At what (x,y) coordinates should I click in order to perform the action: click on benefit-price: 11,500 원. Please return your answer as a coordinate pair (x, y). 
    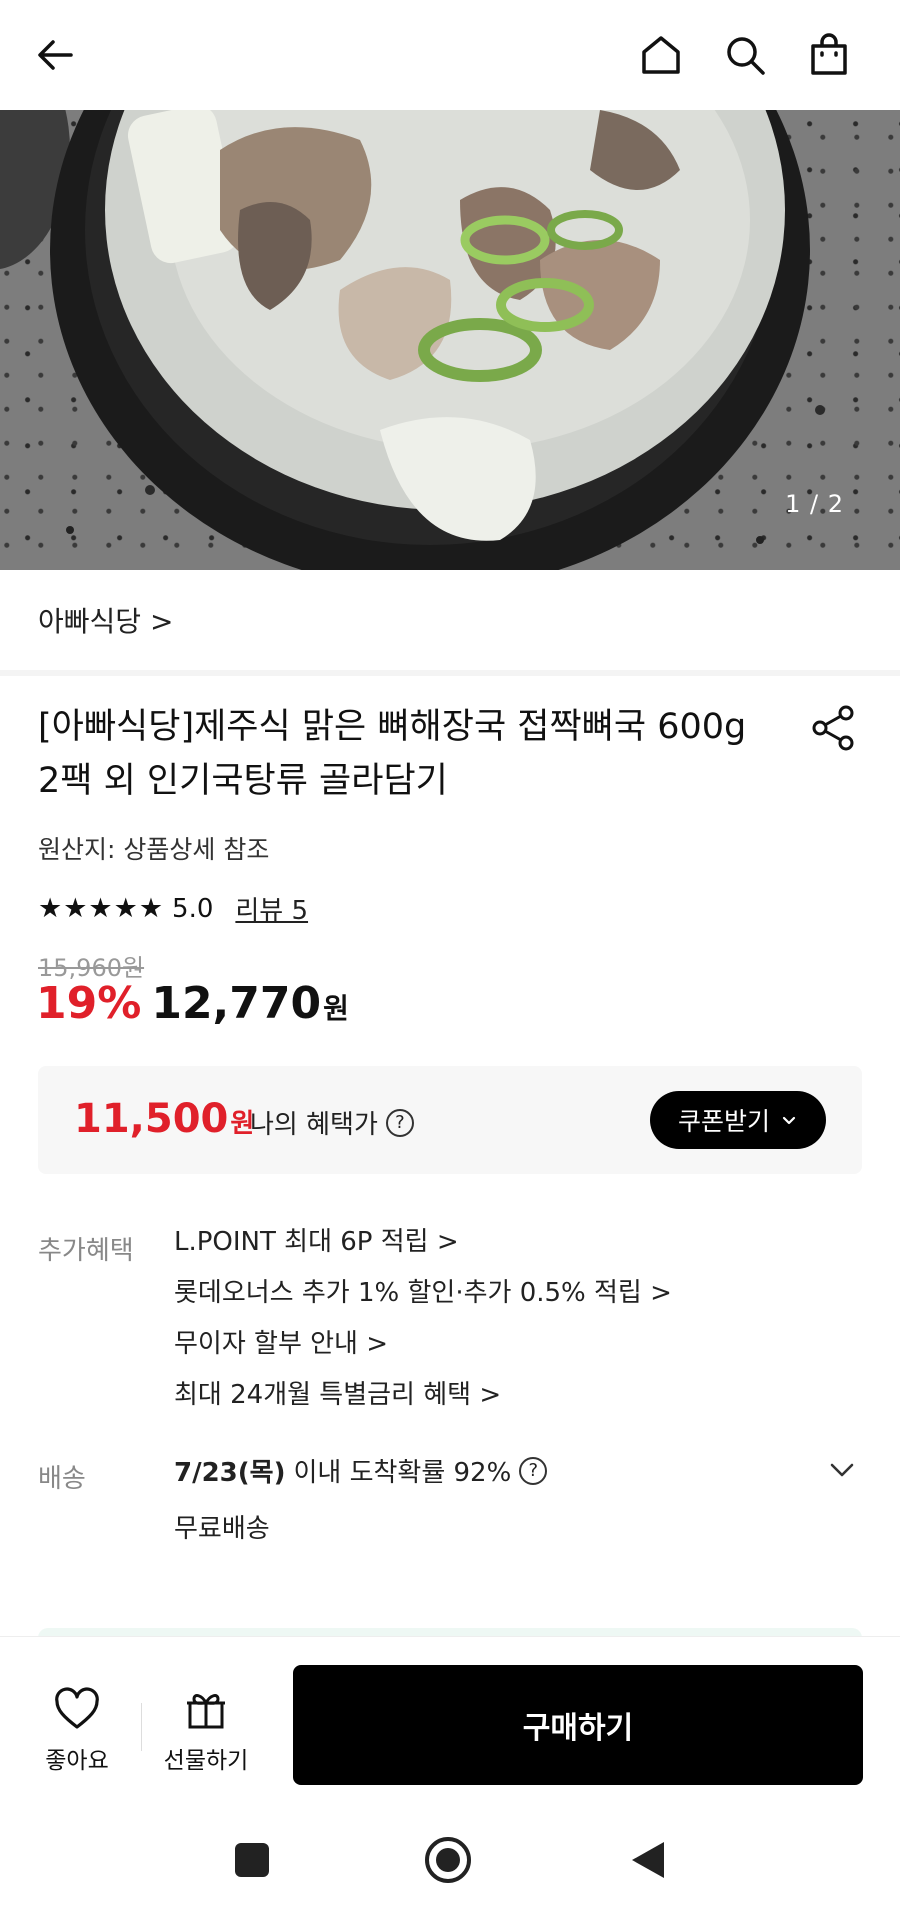
    Looking at the image, I should click on (164, 1119).